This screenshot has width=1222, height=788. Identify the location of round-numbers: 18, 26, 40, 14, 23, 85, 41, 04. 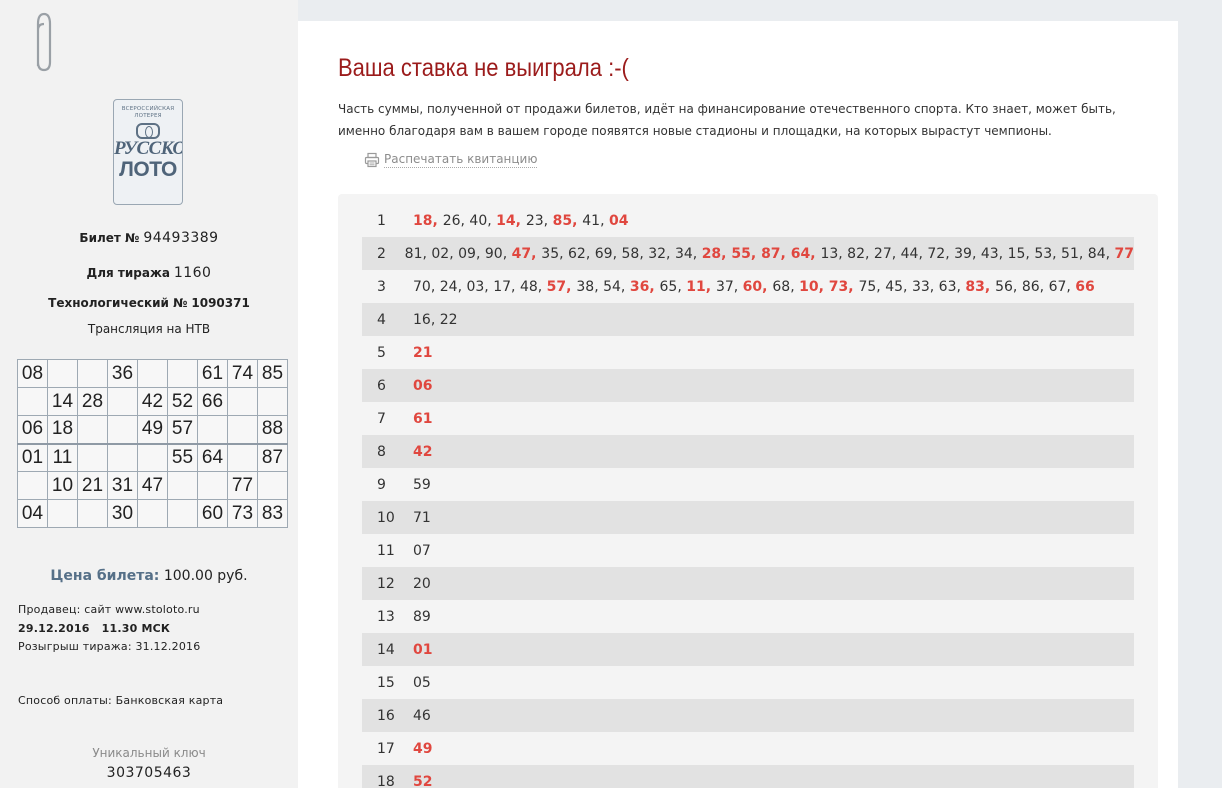
(521, 220).